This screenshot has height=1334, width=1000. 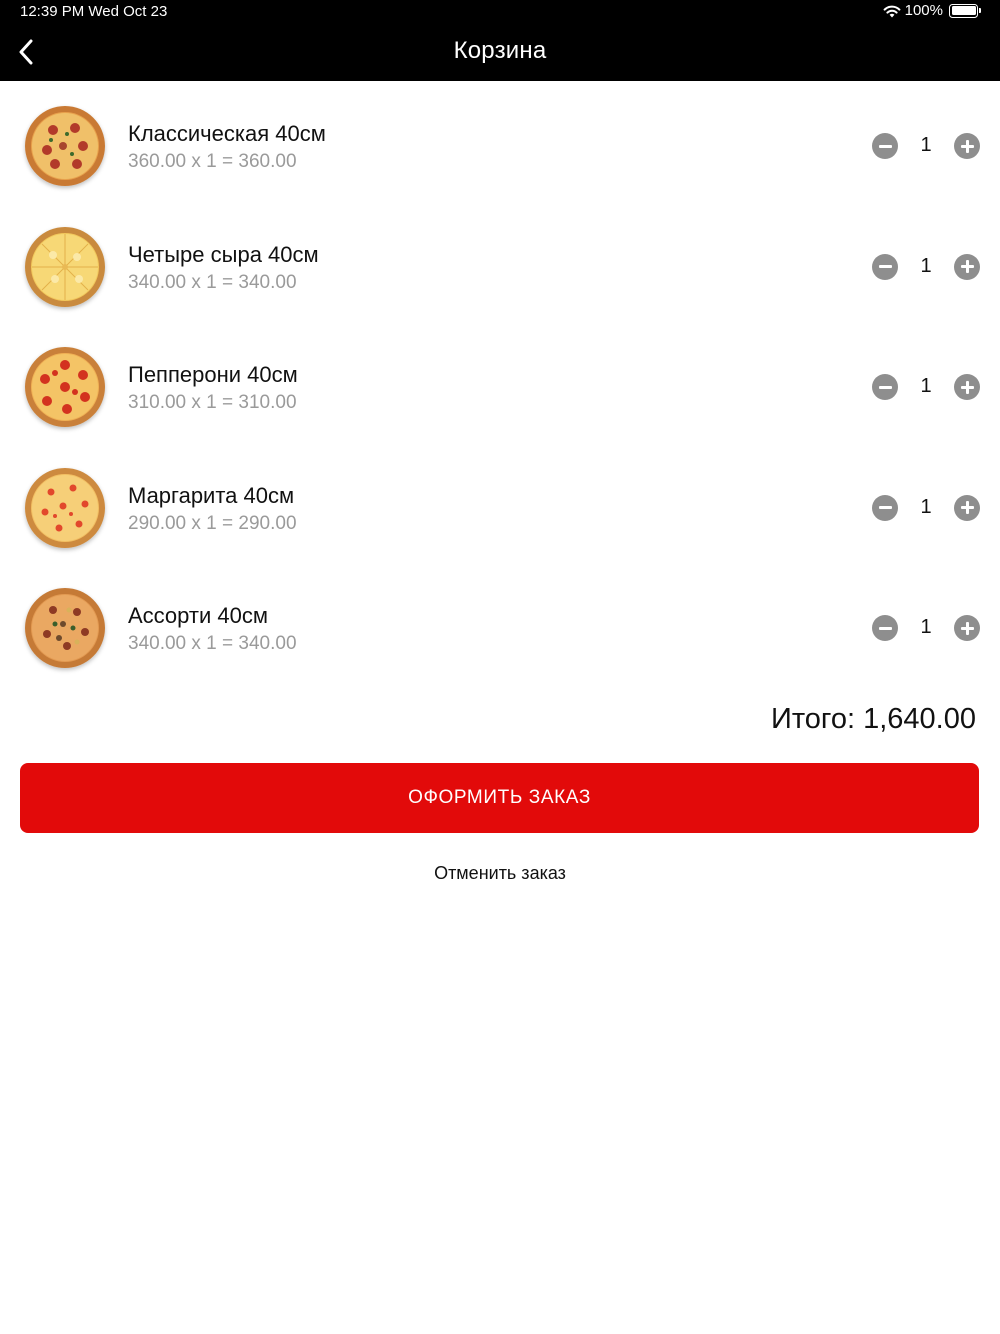 What do you see at coordinates (52, 11) in the screenshot?
I see `status-time: 12:39 PM` at bounding box center [52, 11].